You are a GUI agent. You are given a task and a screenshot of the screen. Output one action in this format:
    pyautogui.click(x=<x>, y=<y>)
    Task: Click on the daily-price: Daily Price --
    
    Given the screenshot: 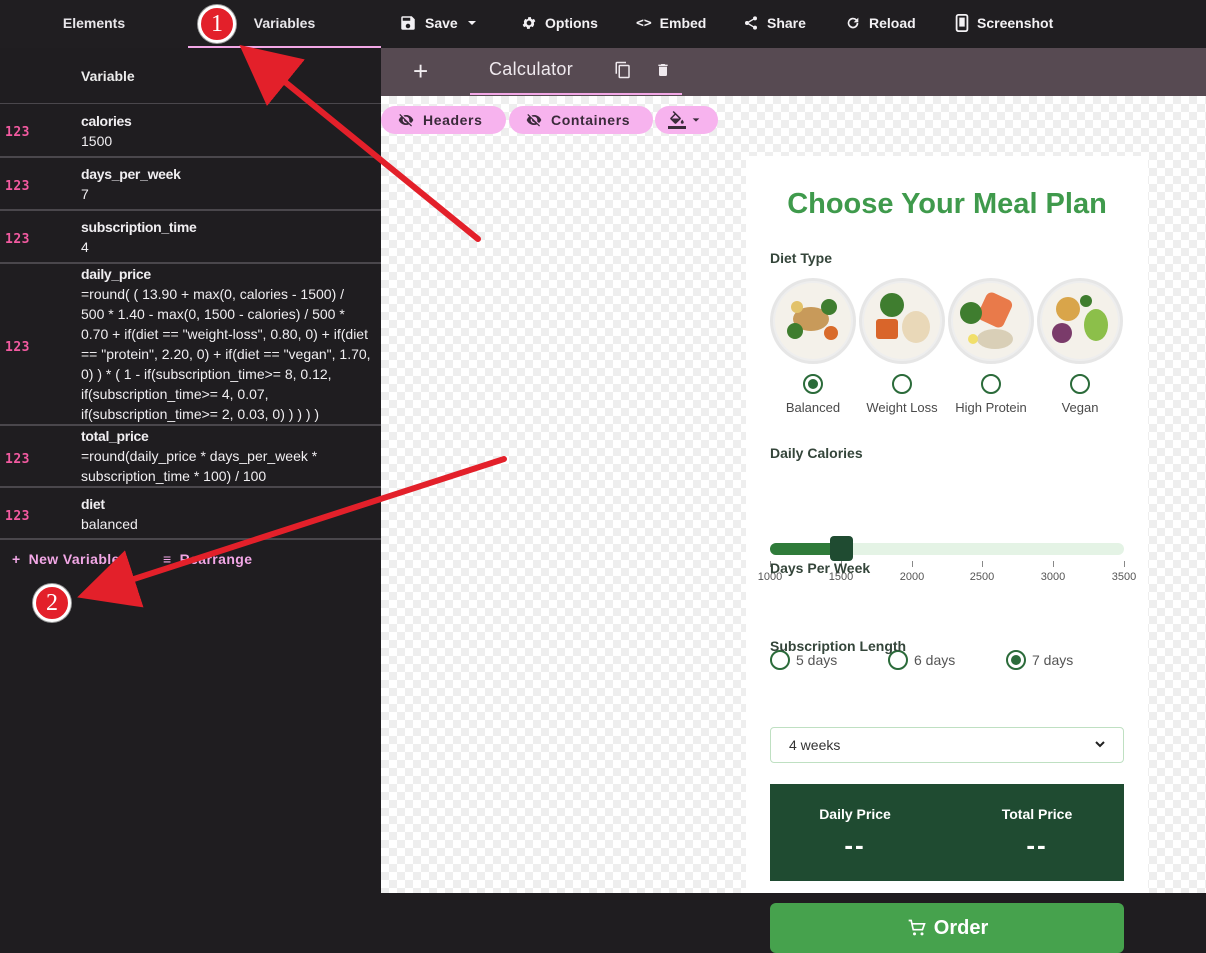 What is the action you would take?
    pyautogui.click(x=855, y=833)
    